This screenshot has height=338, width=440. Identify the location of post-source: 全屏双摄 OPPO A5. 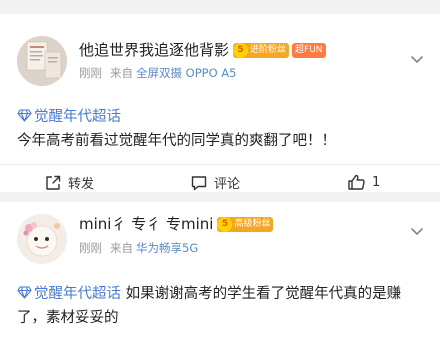
(186, 73).